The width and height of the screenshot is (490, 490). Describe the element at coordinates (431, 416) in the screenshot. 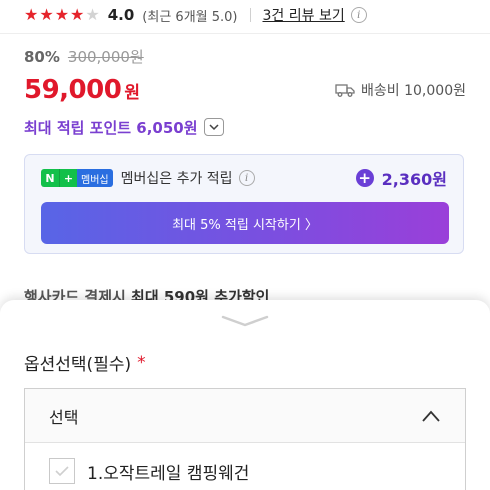

I see `chevron-up-icon` at that location.